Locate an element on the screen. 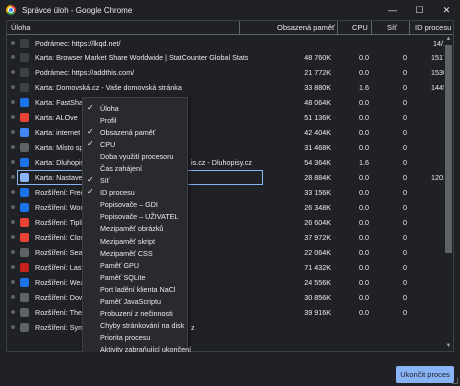 The height and width of the screenshot is (386, 460). globe-icon is located at coordinates (24, 73).